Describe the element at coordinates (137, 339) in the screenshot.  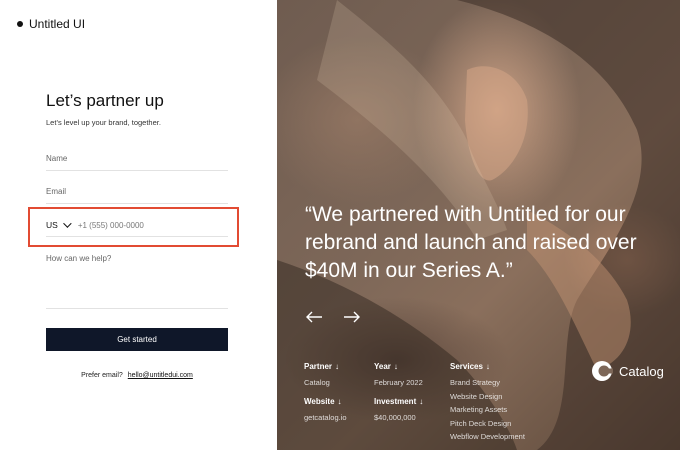
I see `get-started-button: Get started` at that location.